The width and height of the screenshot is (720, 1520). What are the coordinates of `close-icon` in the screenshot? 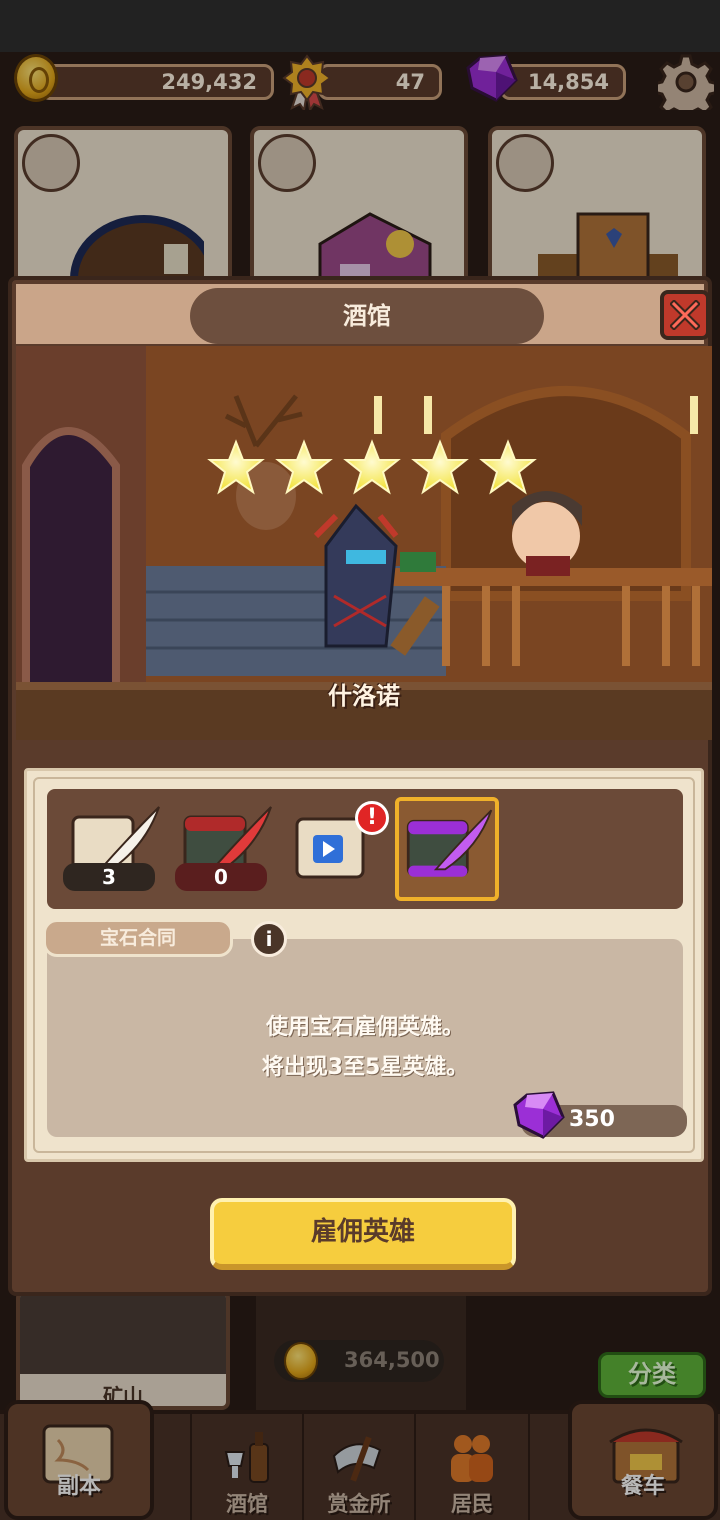 It's located at (685, 315).